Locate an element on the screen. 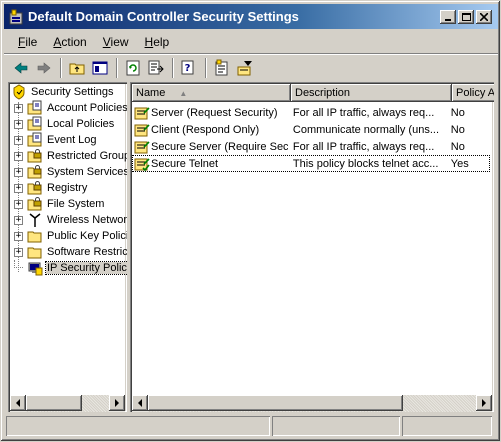 This screenshot has width=501, height=442. forward-arrow-icon is located at coordinates (44, 68).